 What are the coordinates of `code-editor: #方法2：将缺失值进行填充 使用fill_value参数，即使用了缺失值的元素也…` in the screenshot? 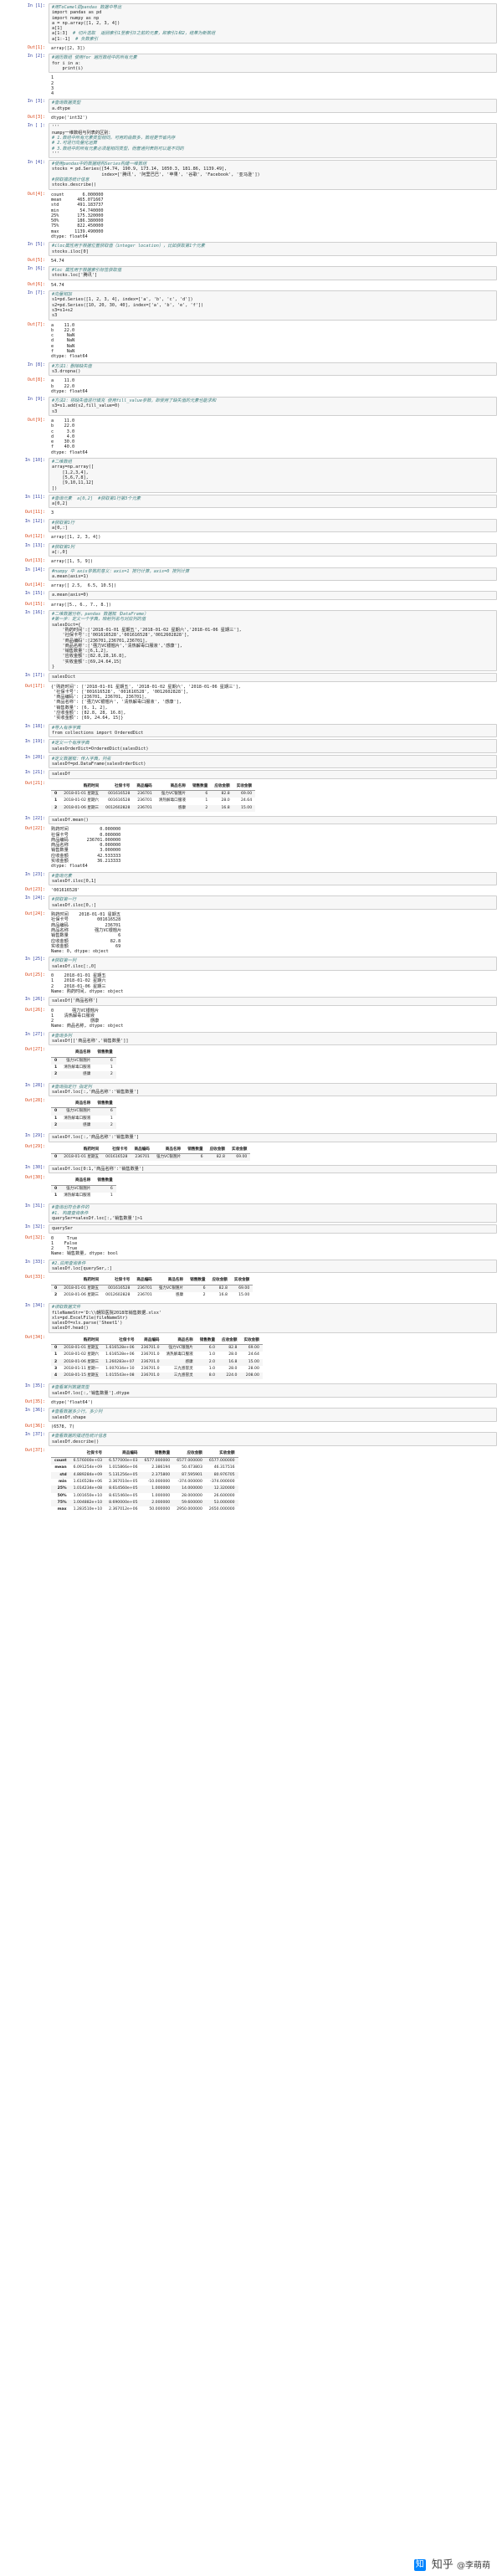 It's located at (273, 406).